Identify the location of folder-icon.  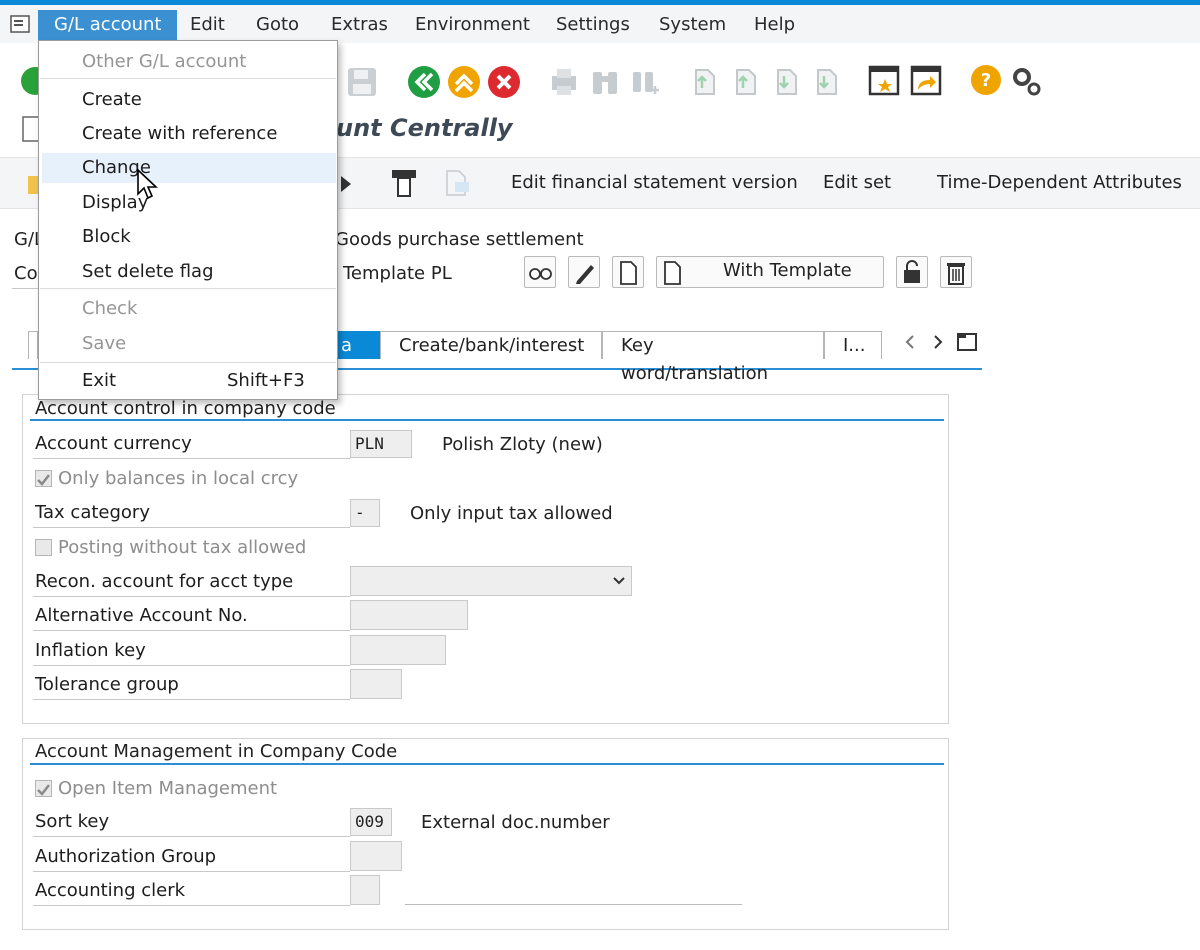
(33, 185).